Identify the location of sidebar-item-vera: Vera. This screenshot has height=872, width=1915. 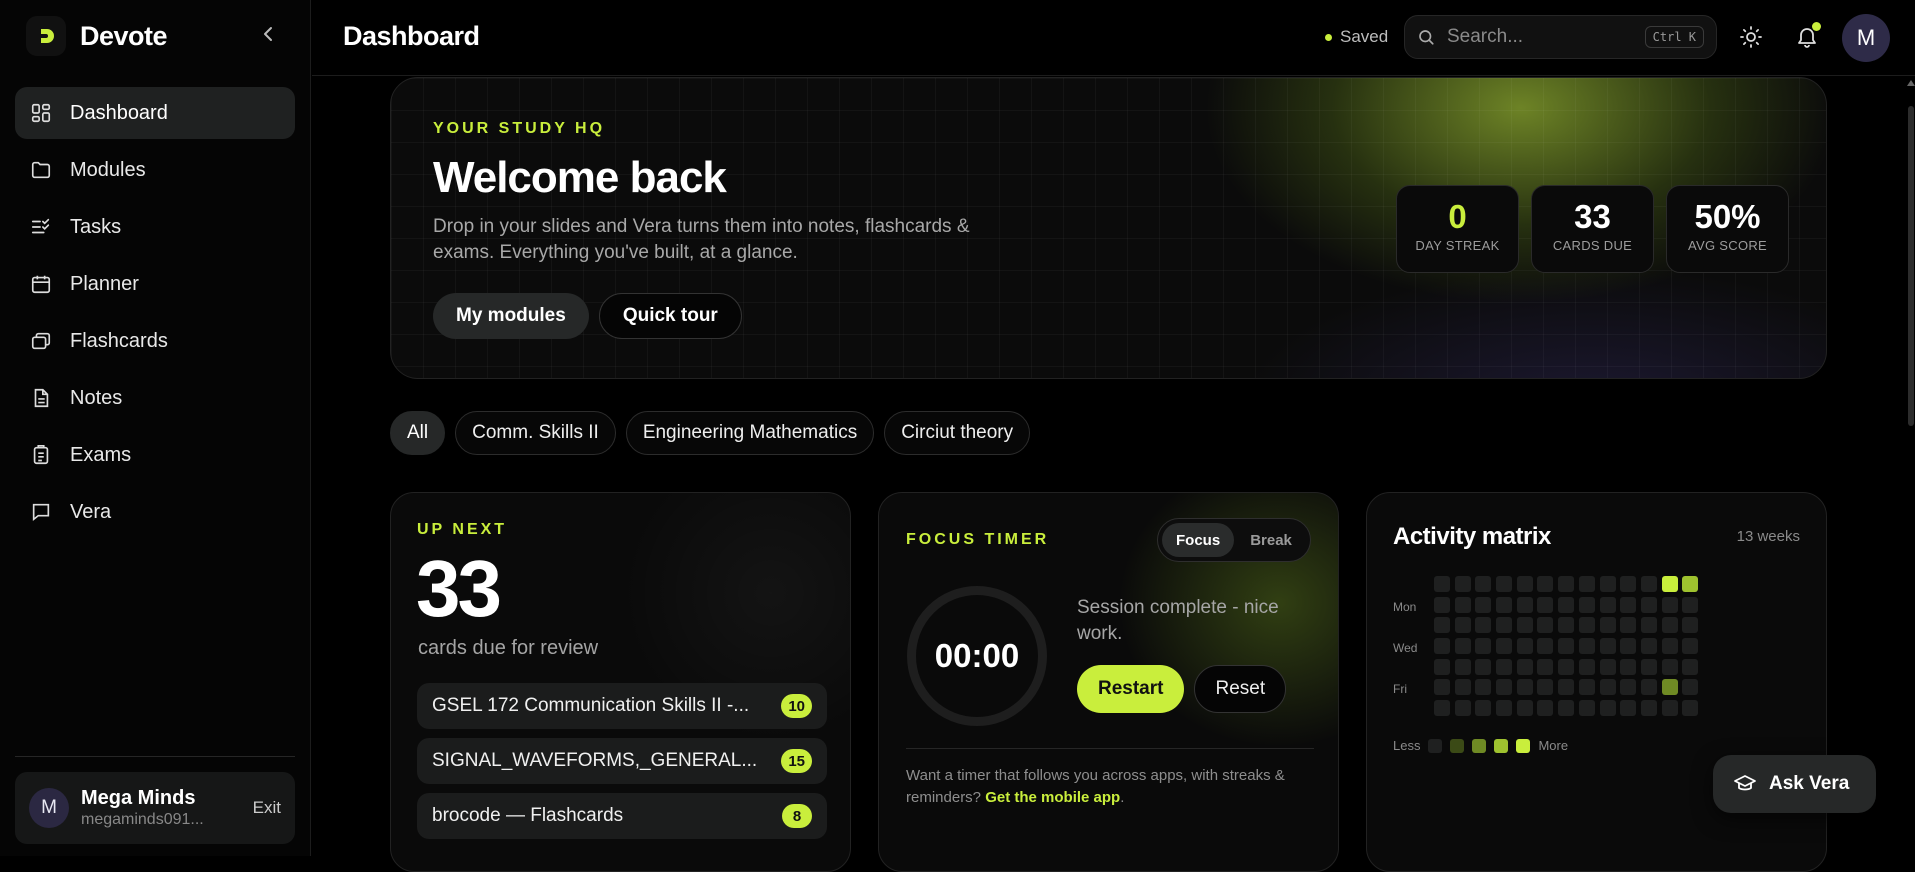
(155, 512).